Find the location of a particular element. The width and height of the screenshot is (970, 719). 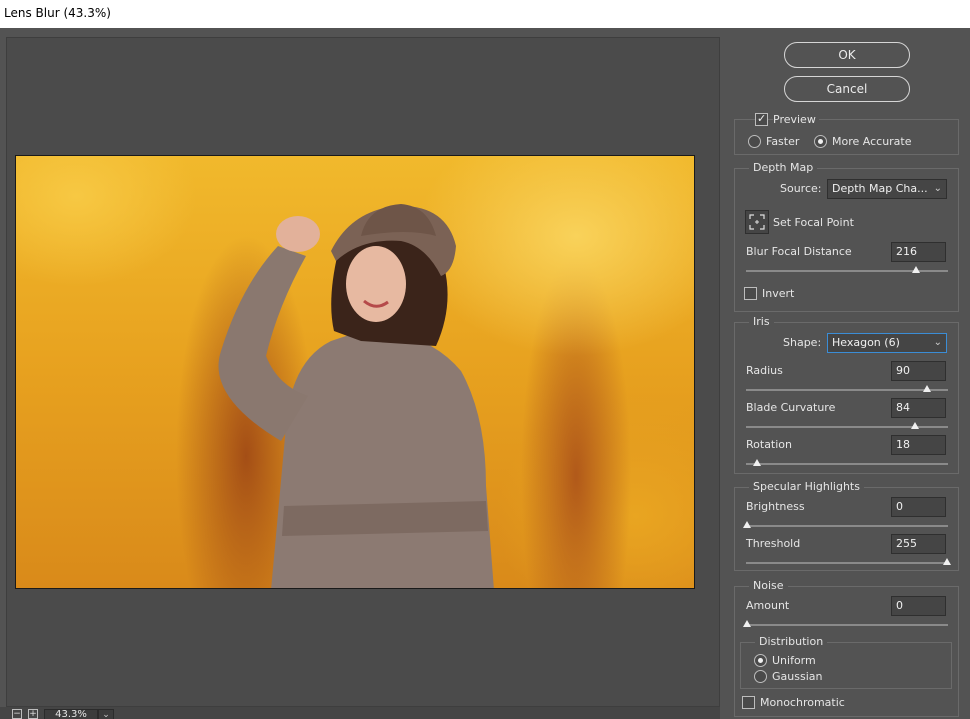

zoom-out-button: − is located at coordinates (17, 714).